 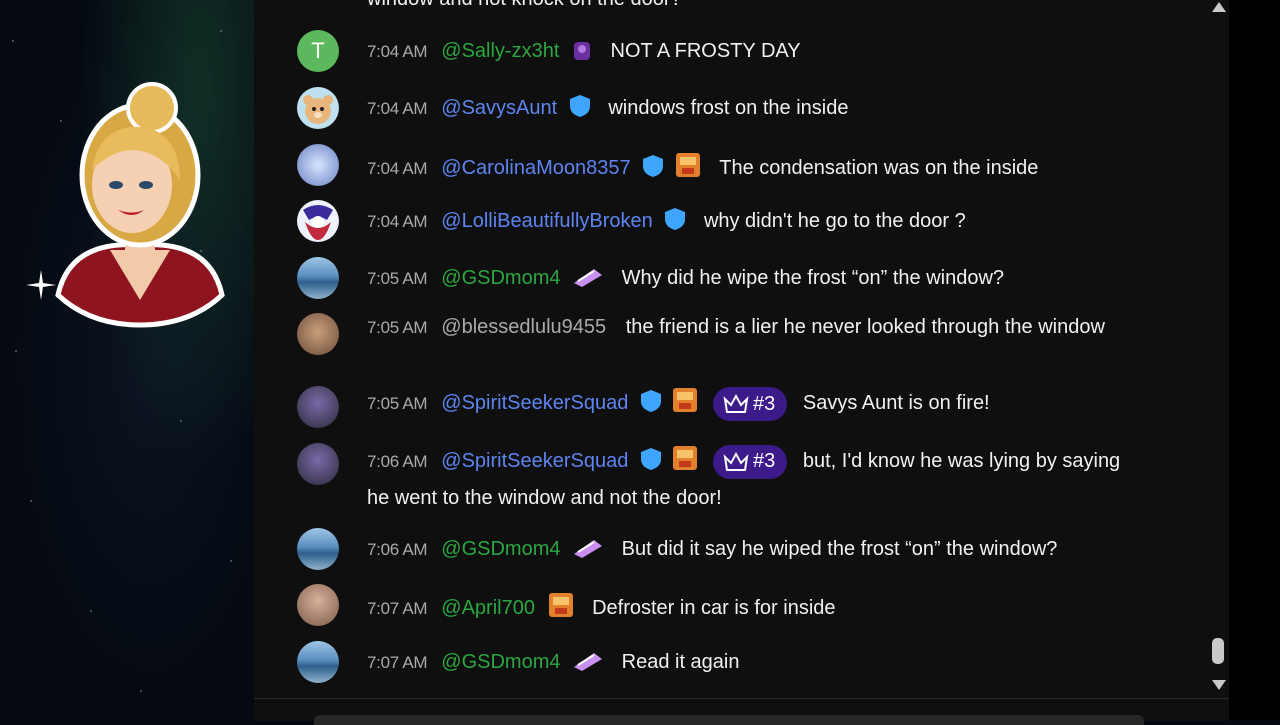 What do you see at coordinates (523, 327) in the screenshot?
I see `author-name: @blessedlulu9455` at bounding box center [523, 327].